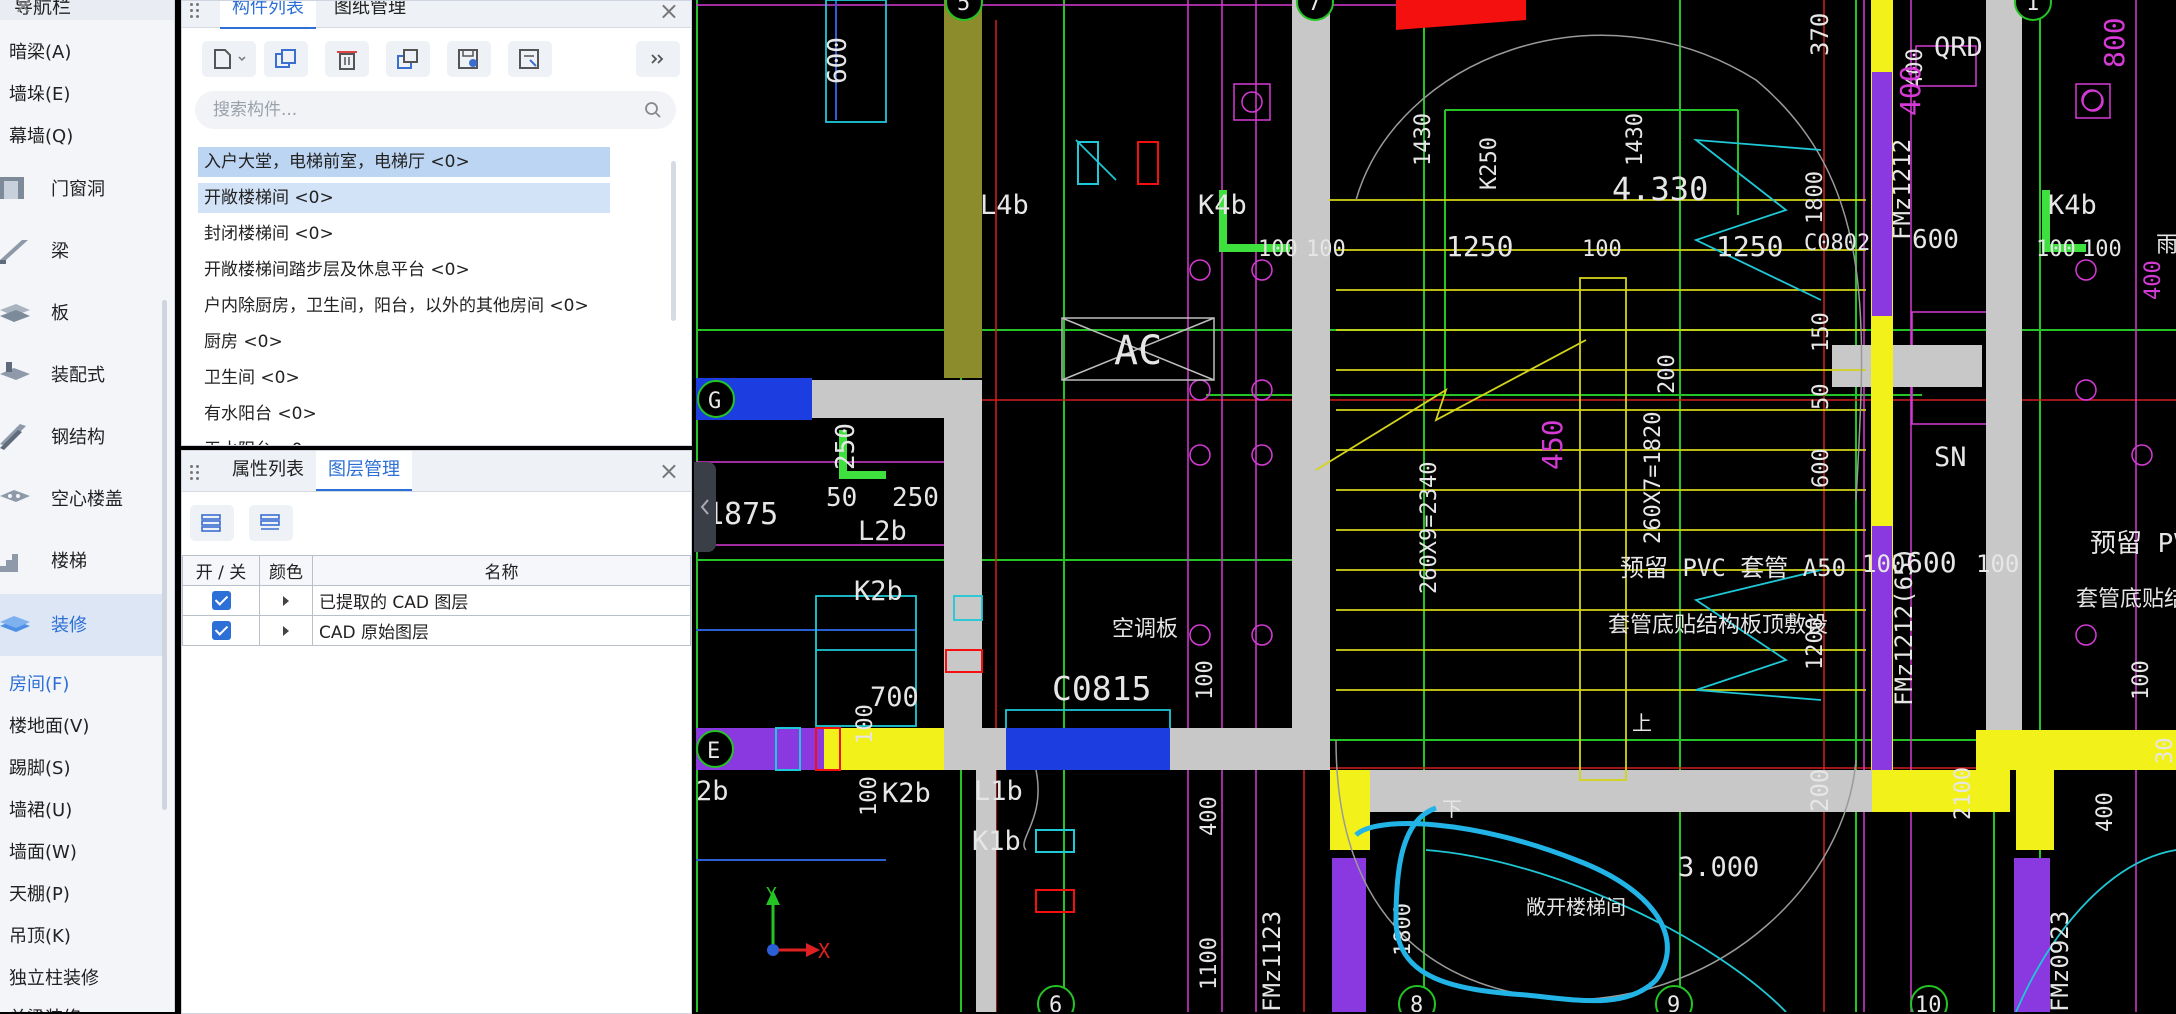 The height and width of the screenshot is (1014, 2176). I want to click on component-list-item: 封闭楼梯间 <0>, so click(266, 234).